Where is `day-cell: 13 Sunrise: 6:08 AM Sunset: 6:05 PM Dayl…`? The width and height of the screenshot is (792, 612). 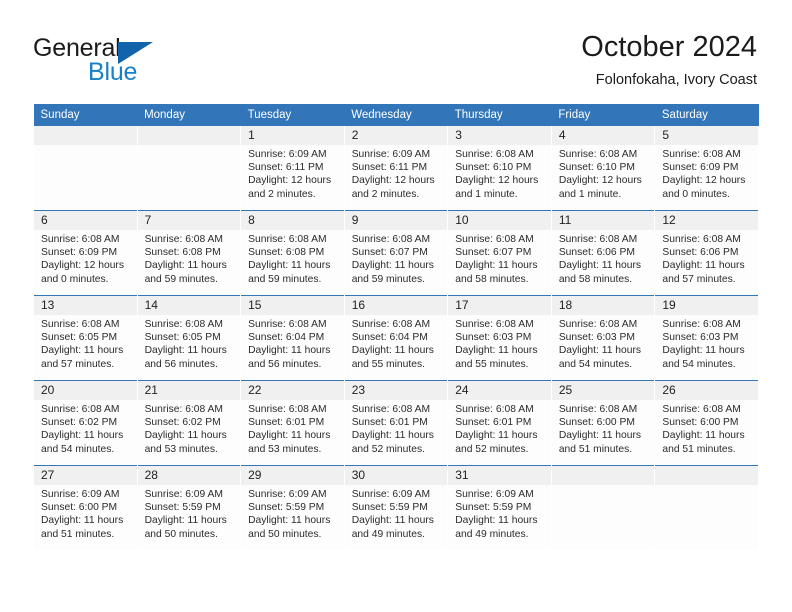
day-cell: 13 Sunrise: 6:08 AM Sunset: 6:05 PM Dayl… is located at coordinates (85, 338).